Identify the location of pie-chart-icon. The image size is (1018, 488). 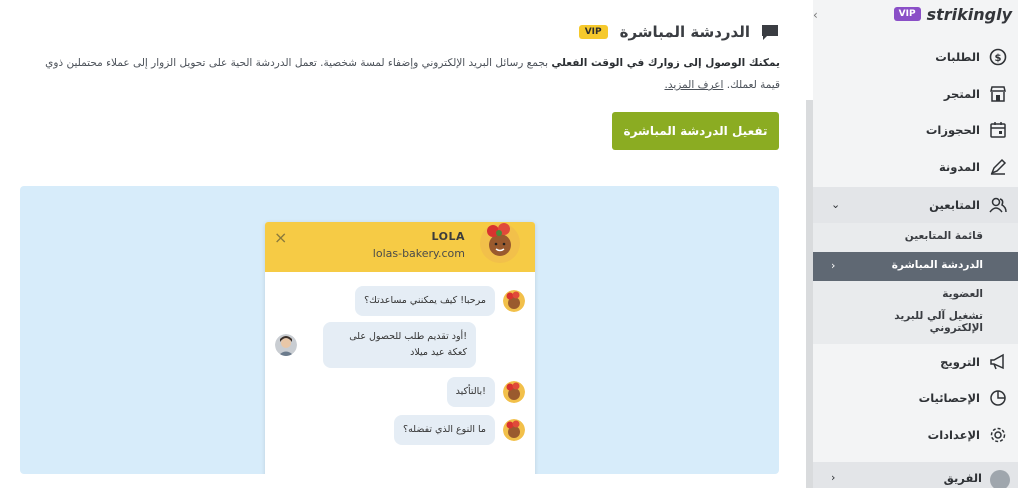
(998, 398).